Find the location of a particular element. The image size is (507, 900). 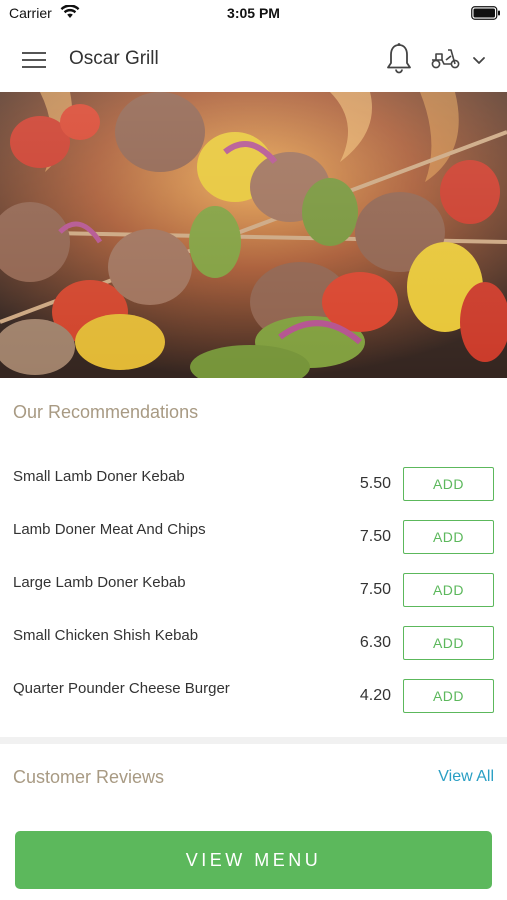

delivery-scooter-icon is located at coordinates (446, 60).